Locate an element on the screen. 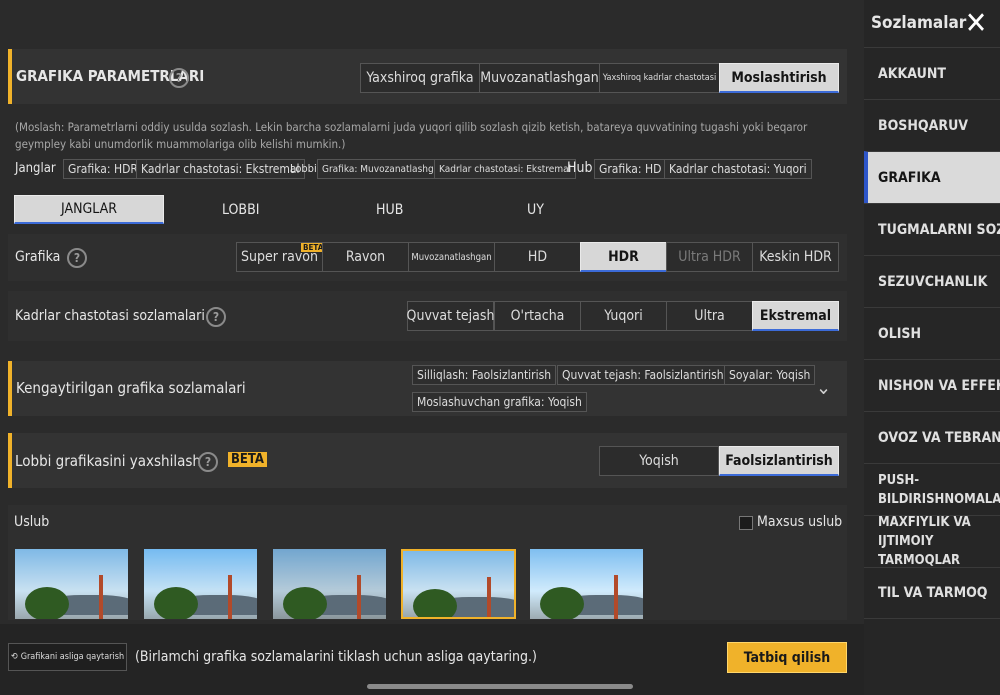 This screenshot has width=1000, height=695. close-icon: ✕ is located at coordinates (976, 24).